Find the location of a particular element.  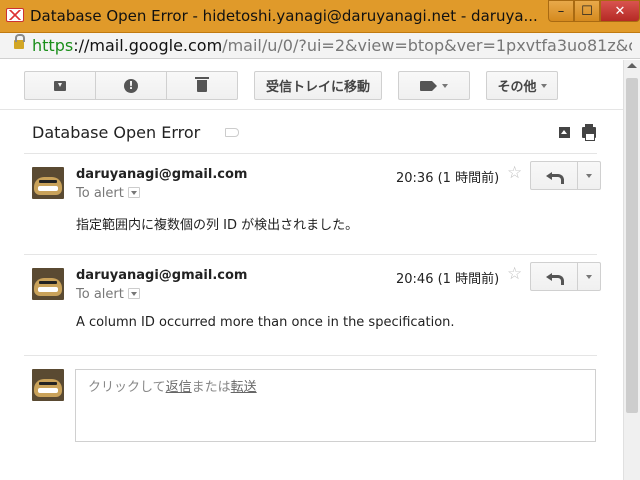

archive-button is located at coordinates (60, 85).